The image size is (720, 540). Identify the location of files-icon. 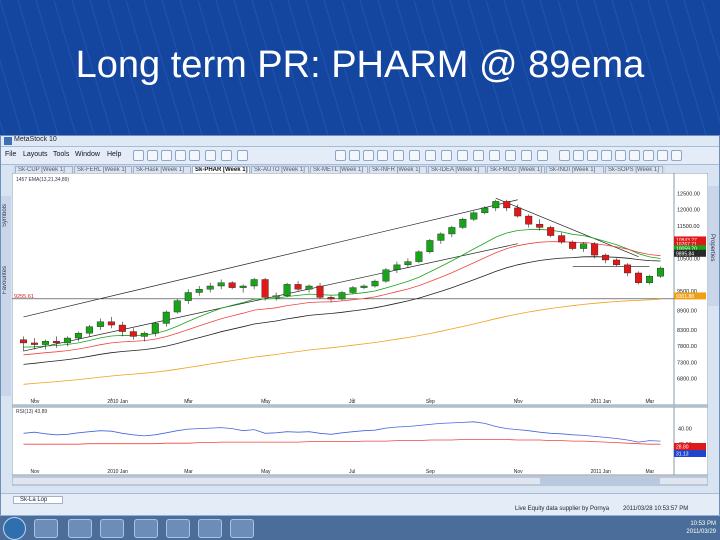
(242, 528).